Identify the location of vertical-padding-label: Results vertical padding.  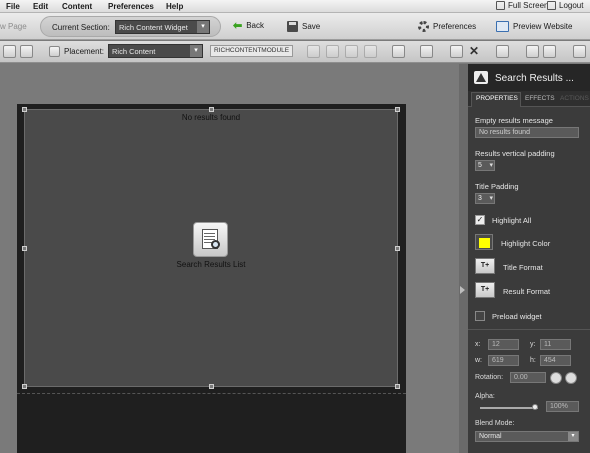
(515, 153).